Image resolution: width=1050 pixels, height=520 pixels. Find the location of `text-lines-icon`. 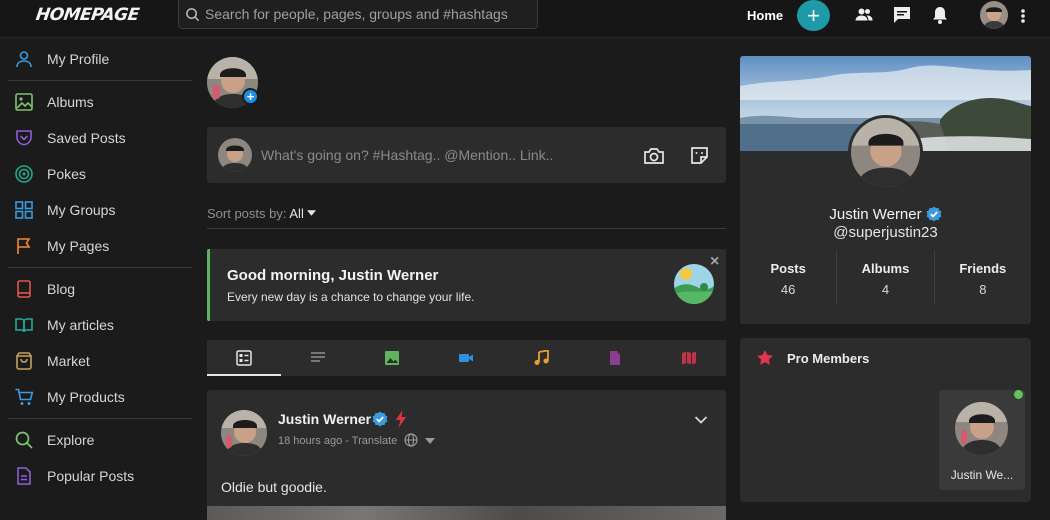

text-lines-icon is located at coordinates (318, 357).